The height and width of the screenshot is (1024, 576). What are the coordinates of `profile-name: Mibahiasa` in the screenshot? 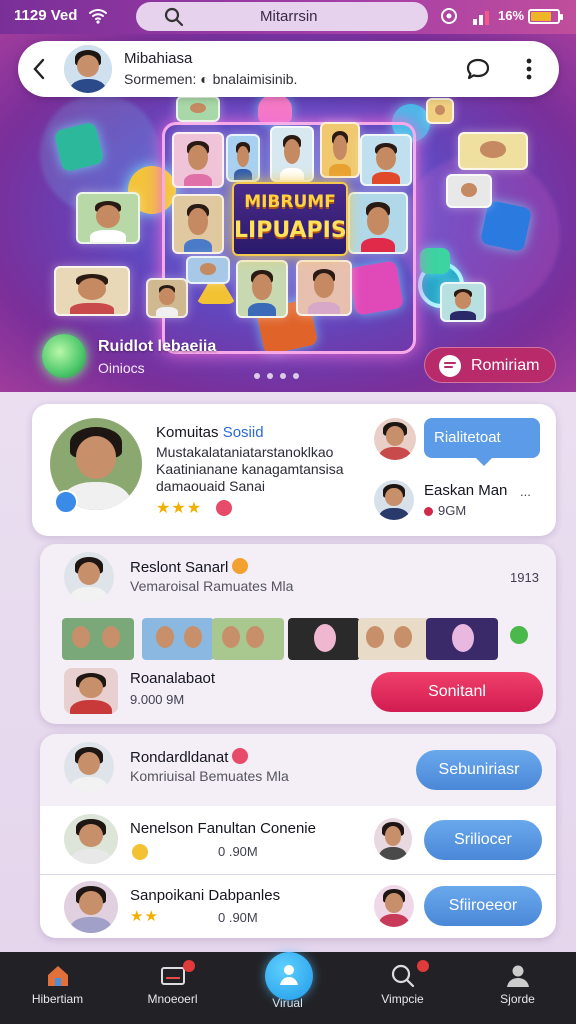 It's located at (158, 58).